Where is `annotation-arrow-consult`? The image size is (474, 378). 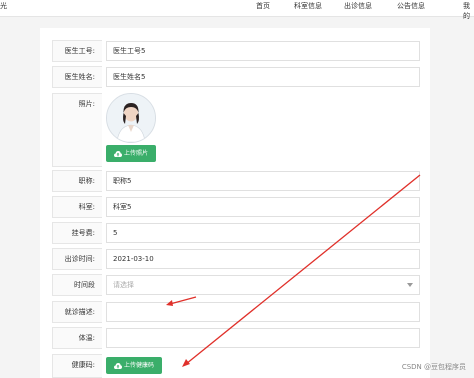
annotation-arrow-consult is located at coordinates (183, 300).